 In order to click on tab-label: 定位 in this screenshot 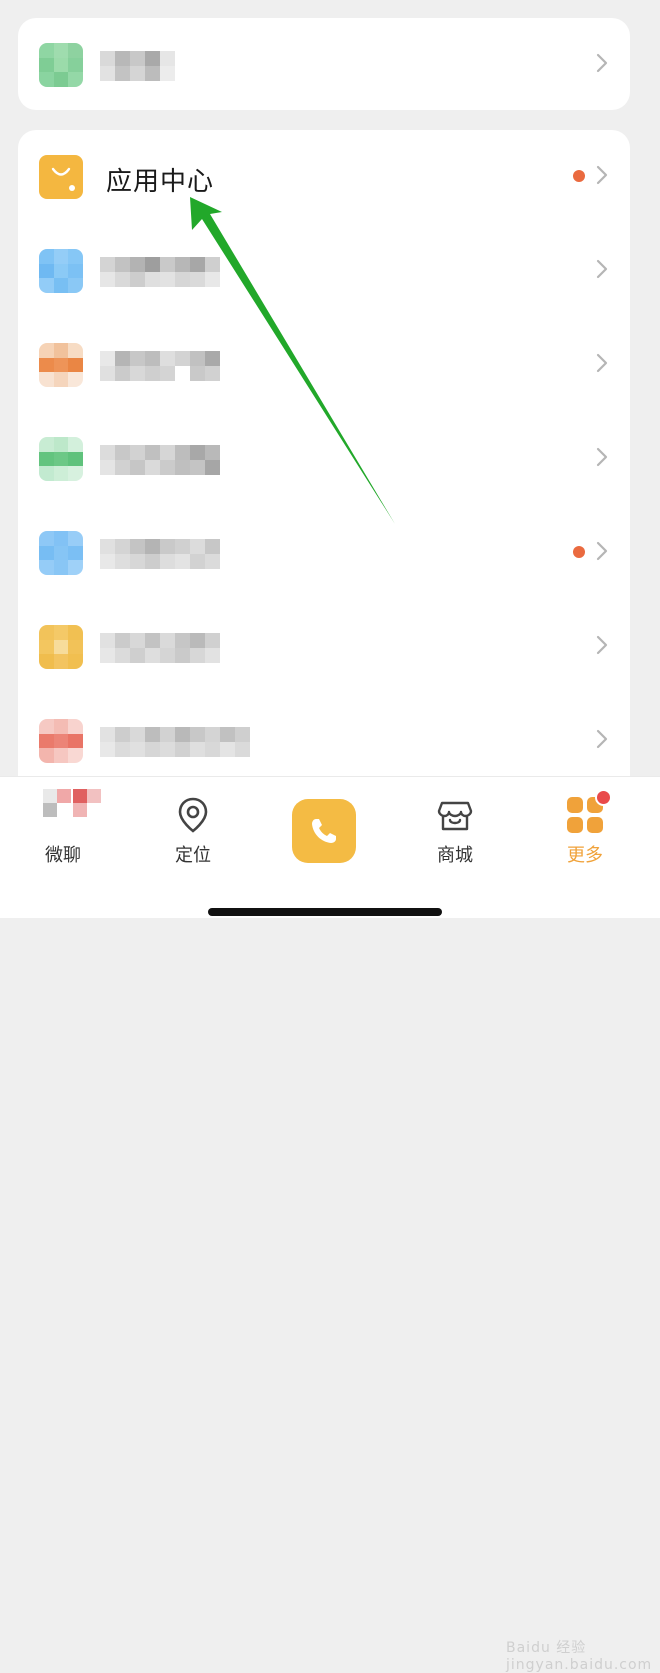, I will do `click(193, 855)`.